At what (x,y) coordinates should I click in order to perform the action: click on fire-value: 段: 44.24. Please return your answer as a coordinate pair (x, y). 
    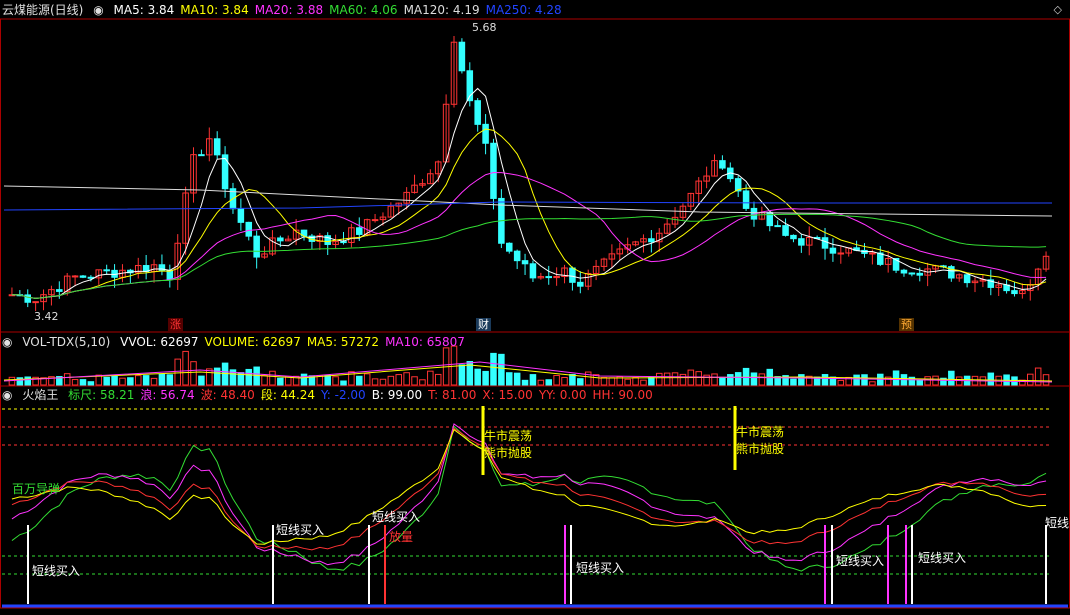
    Looking at the image, I should click on (288, 395).